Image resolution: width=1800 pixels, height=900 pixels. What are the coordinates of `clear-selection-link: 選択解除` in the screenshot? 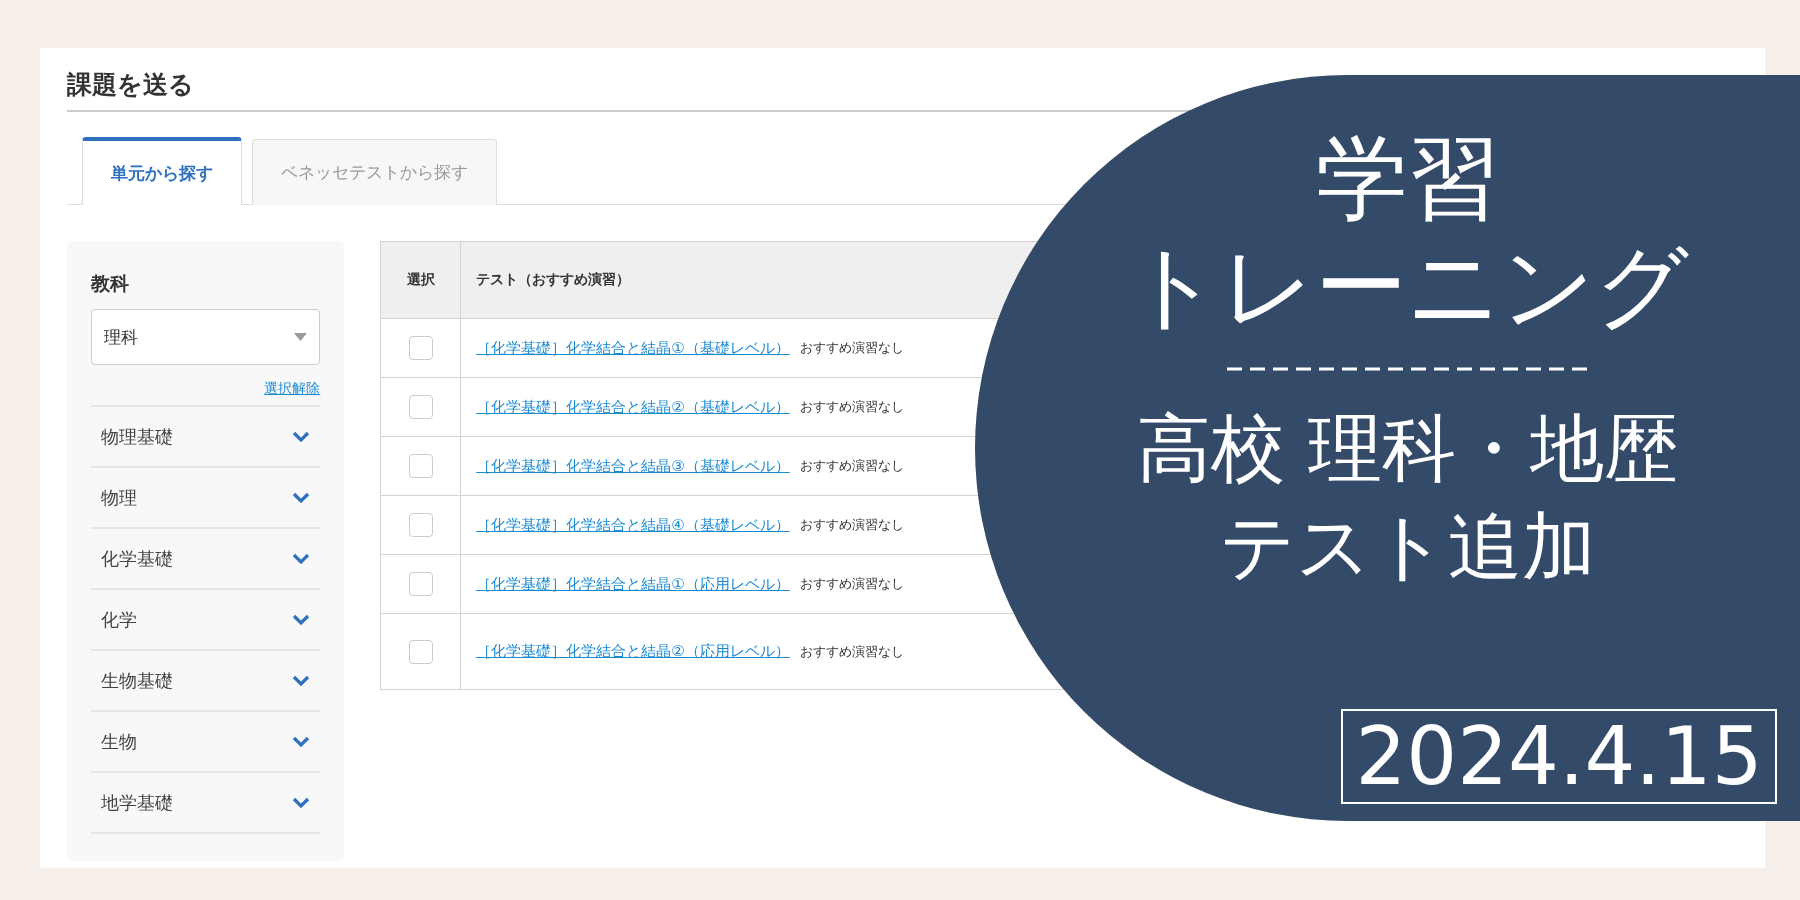 It's located at (292, 388).